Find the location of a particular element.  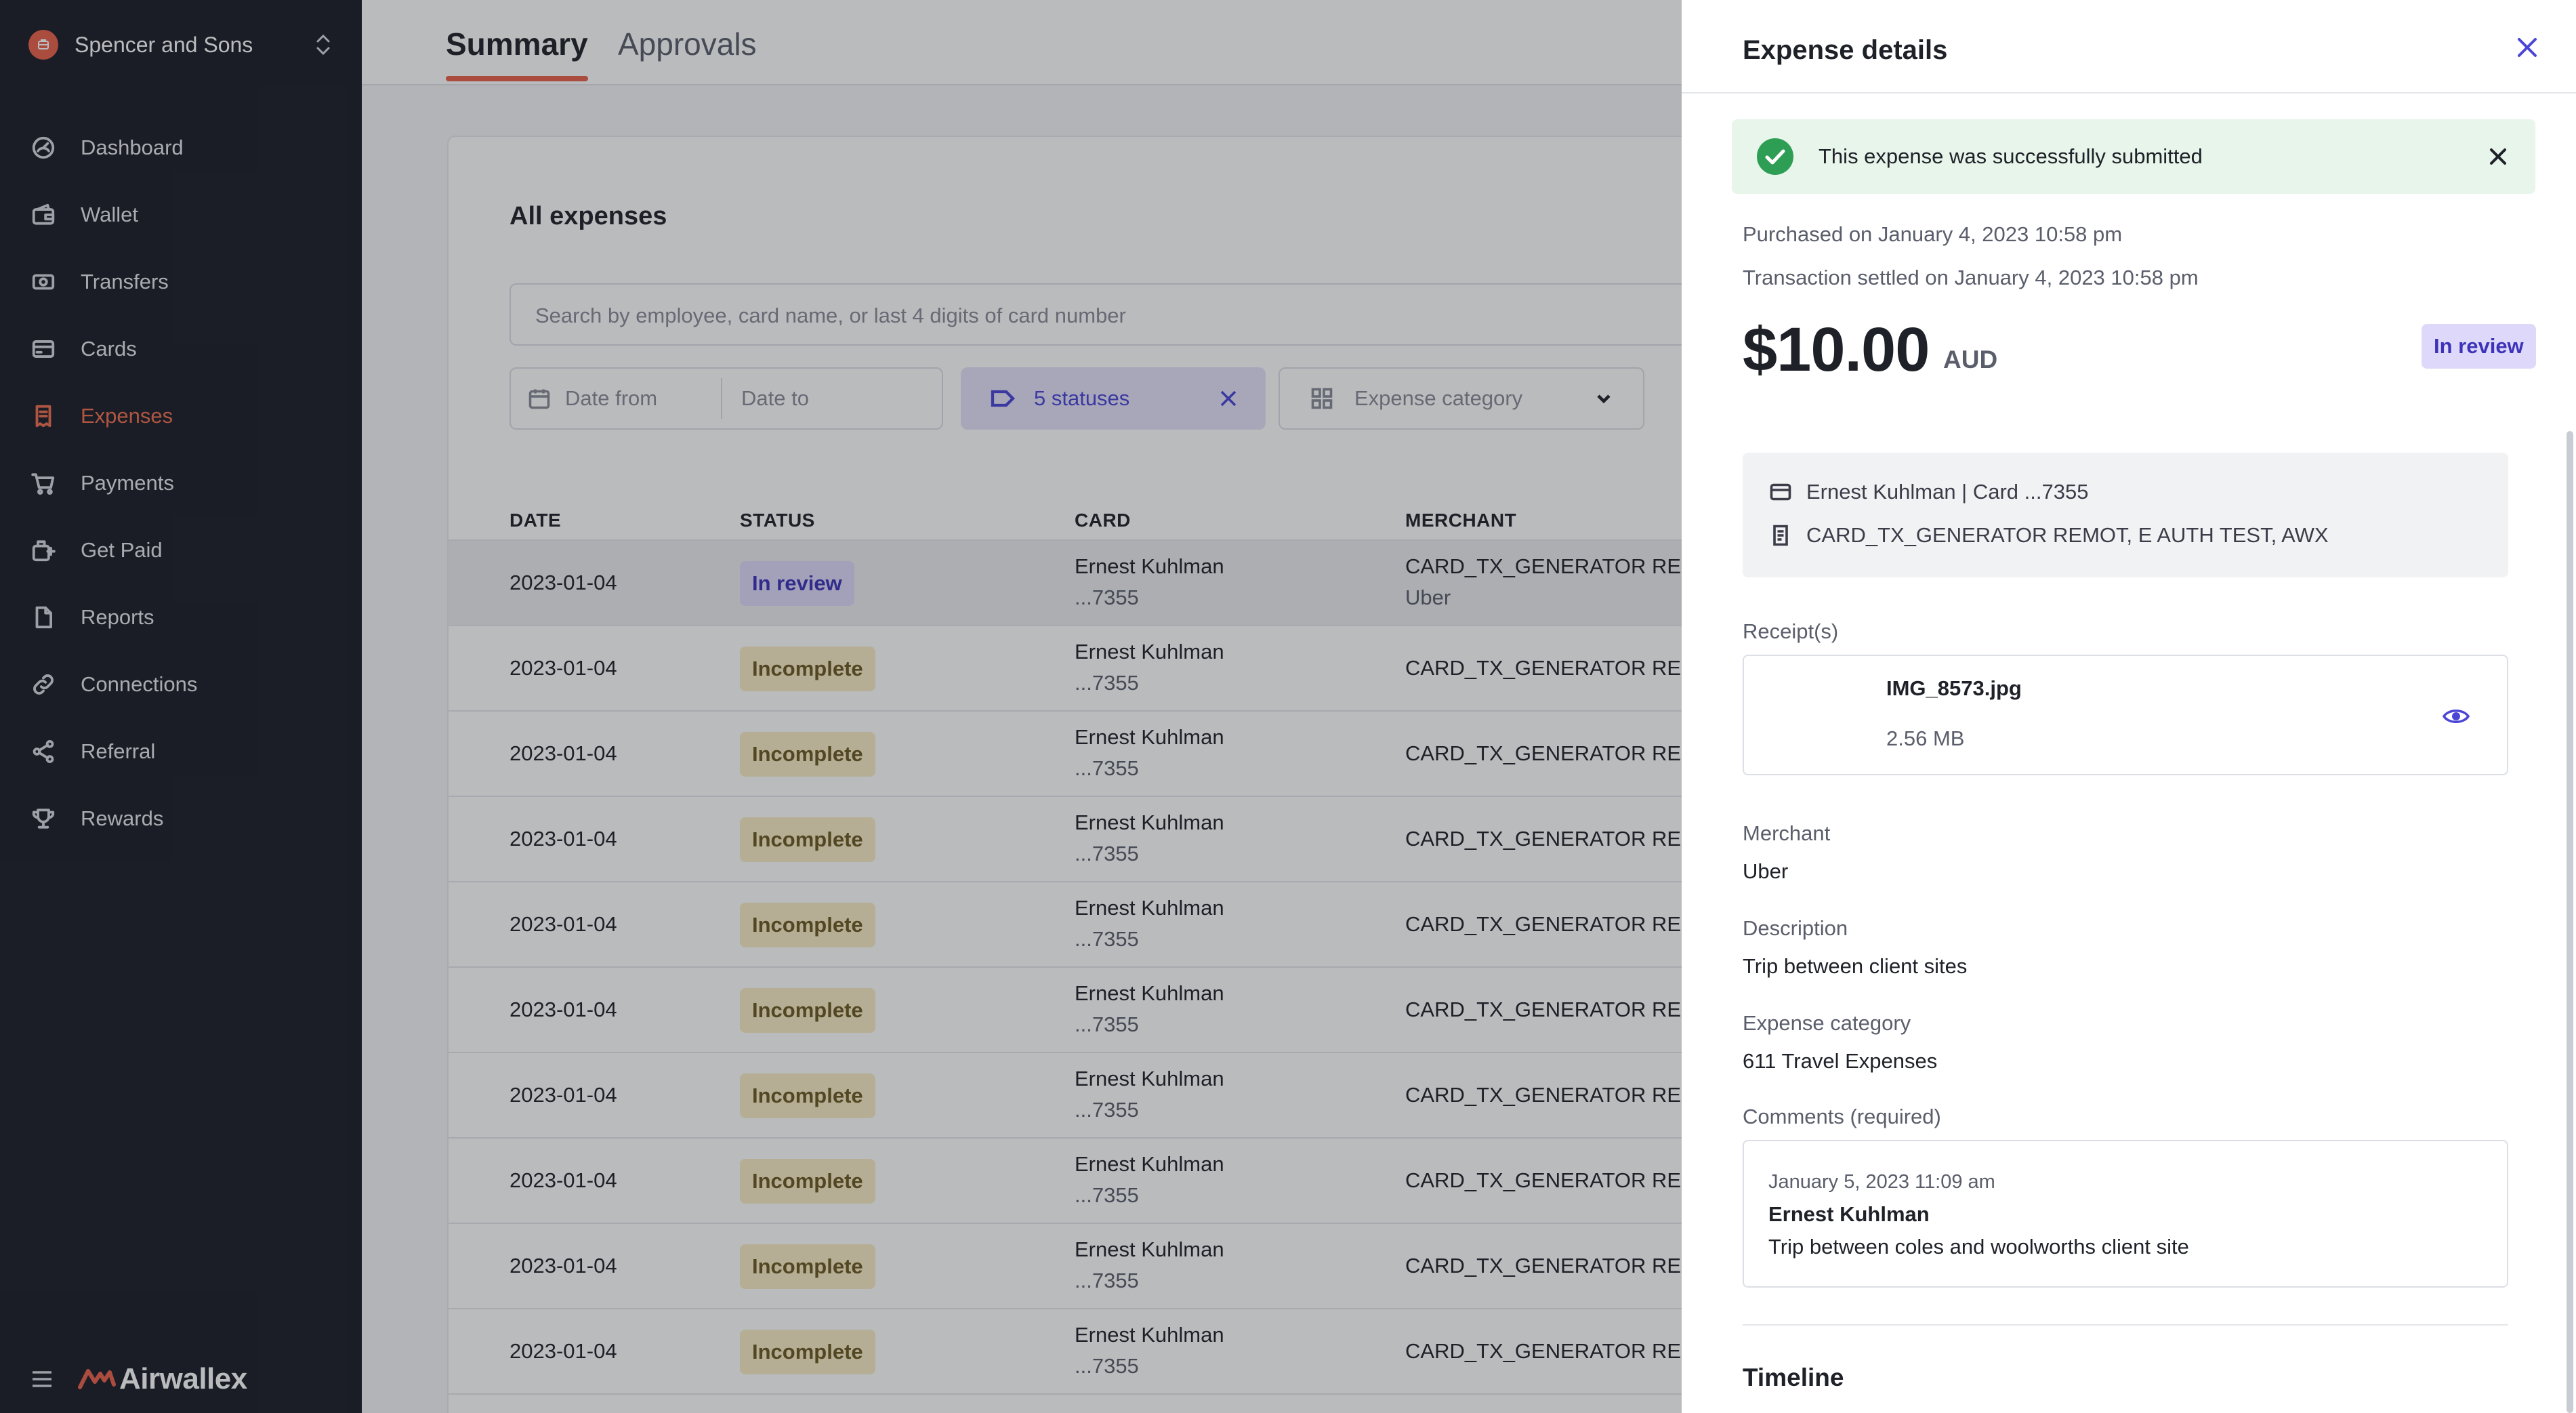

comment-date: January 5, 2023 11:09 am is located at coordinates (1881, 1182).